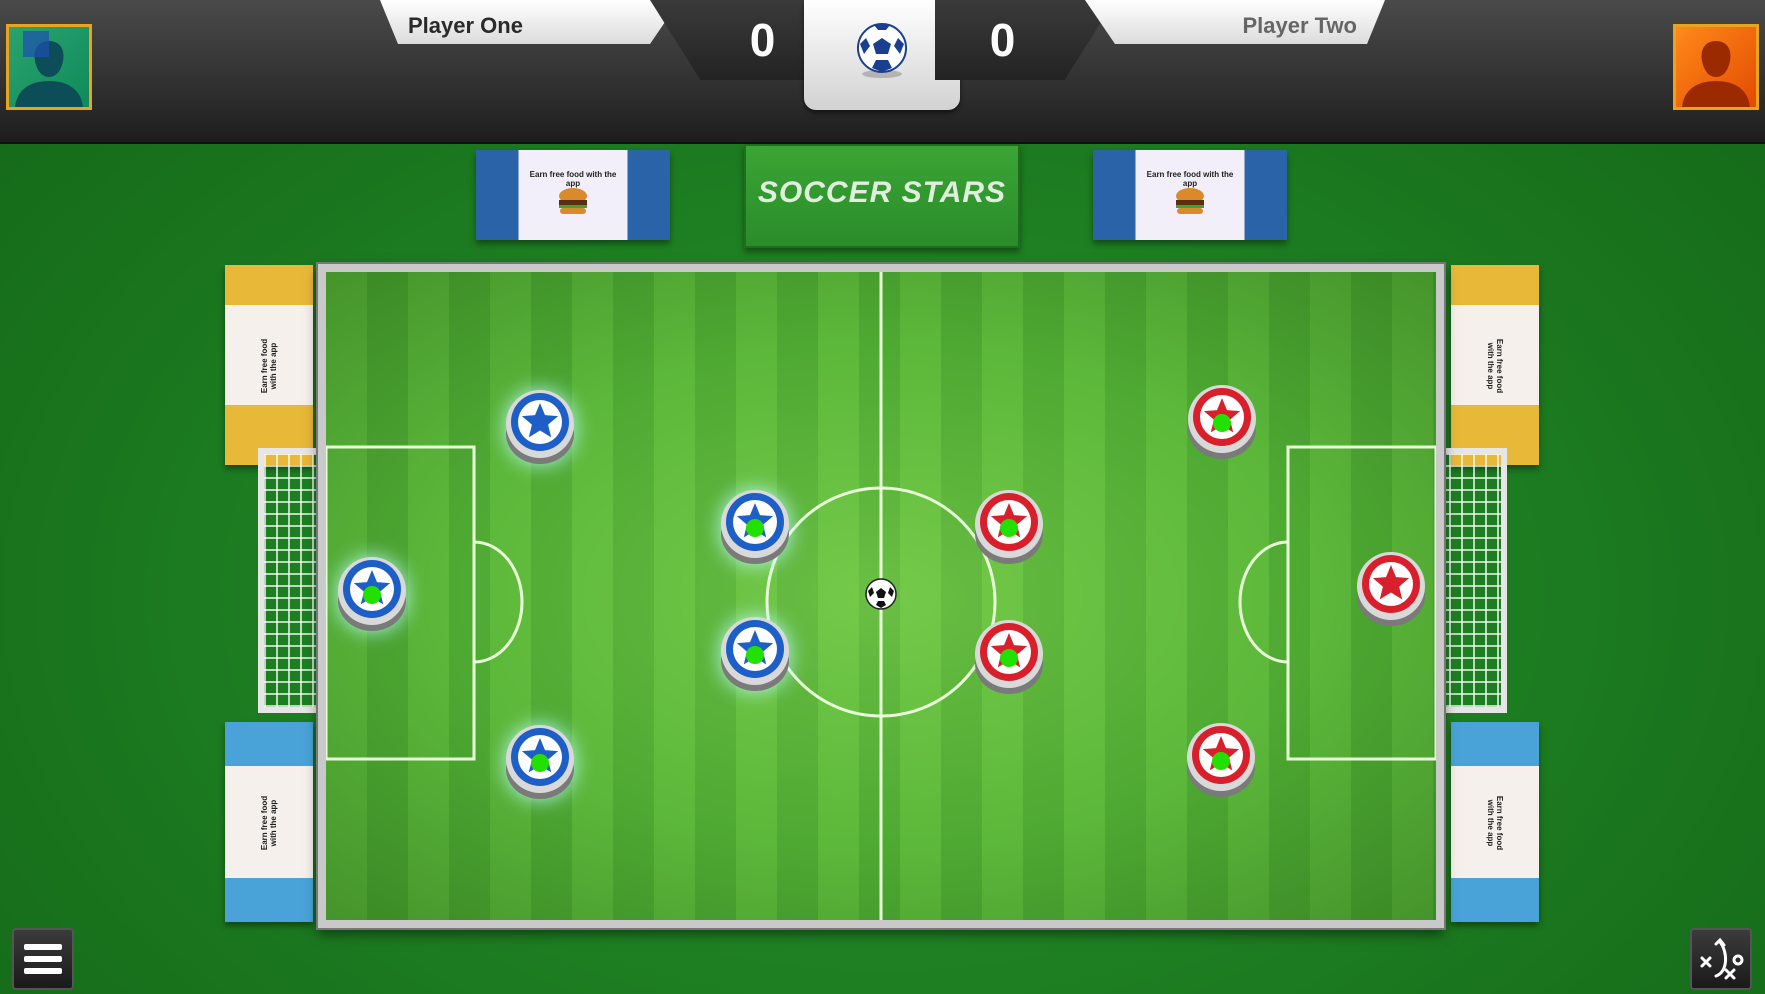  I want to click on menu-button, so click(43, 959).